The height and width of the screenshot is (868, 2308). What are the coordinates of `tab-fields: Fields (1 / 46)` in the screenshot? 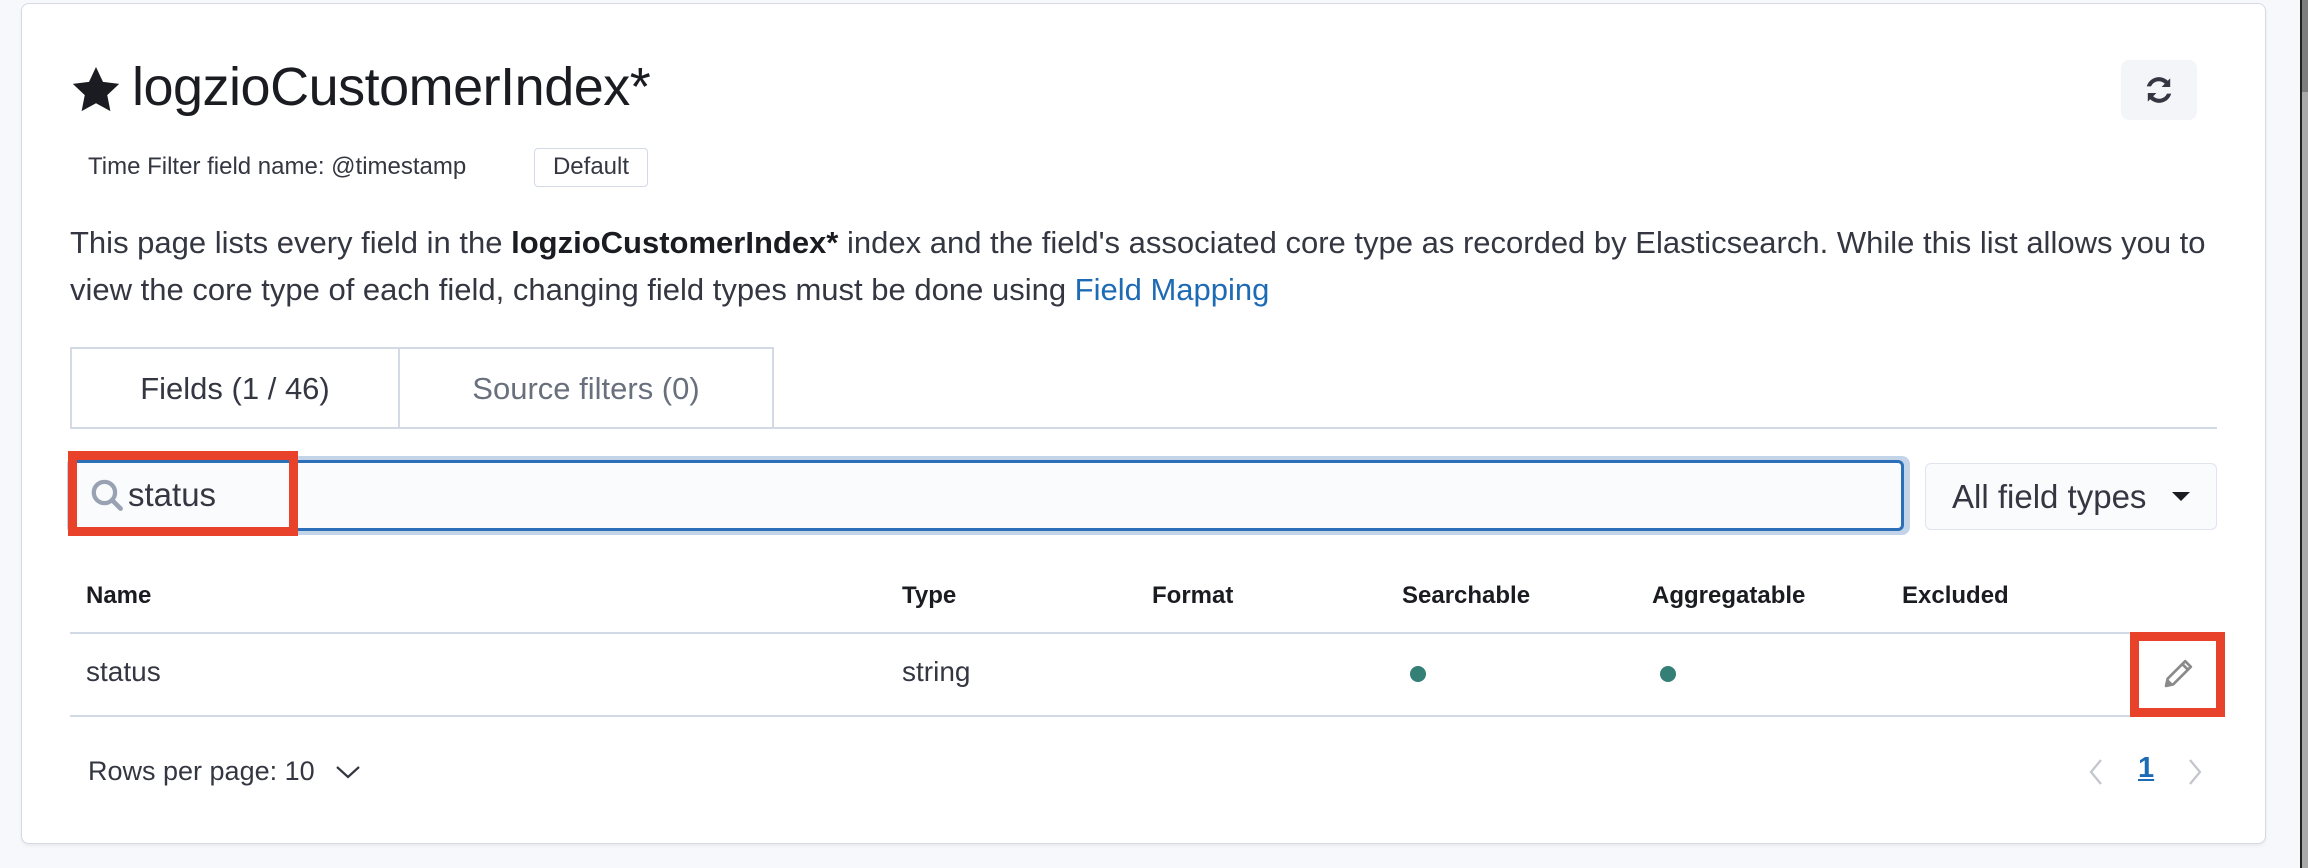 It's located at (235, 388).